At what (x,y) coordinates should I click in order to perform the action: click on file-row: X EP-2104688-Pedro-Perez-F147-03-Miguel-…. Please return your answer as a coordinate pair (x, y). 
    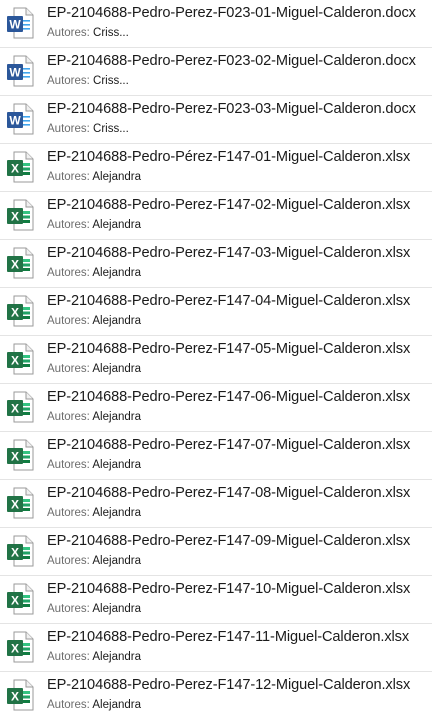
    Looking at the image, I should click on (216, 264).